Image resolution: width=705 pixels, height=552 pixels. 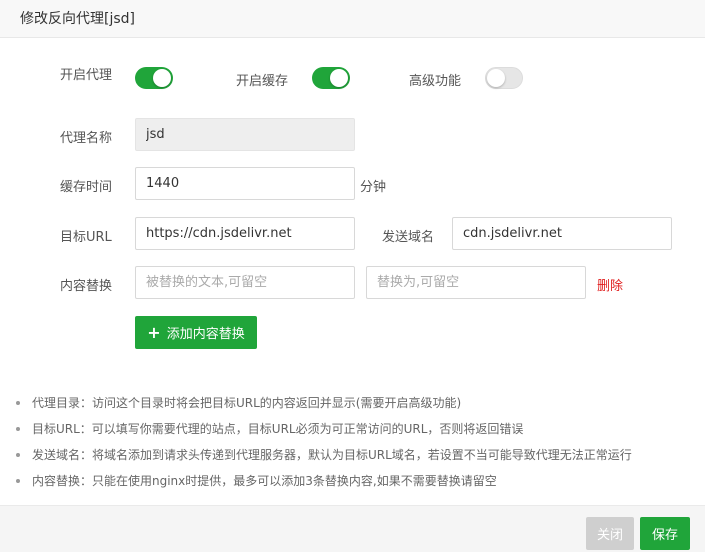 I want to click on content-replace-label: 内容替换, so click(x=86, y=286).